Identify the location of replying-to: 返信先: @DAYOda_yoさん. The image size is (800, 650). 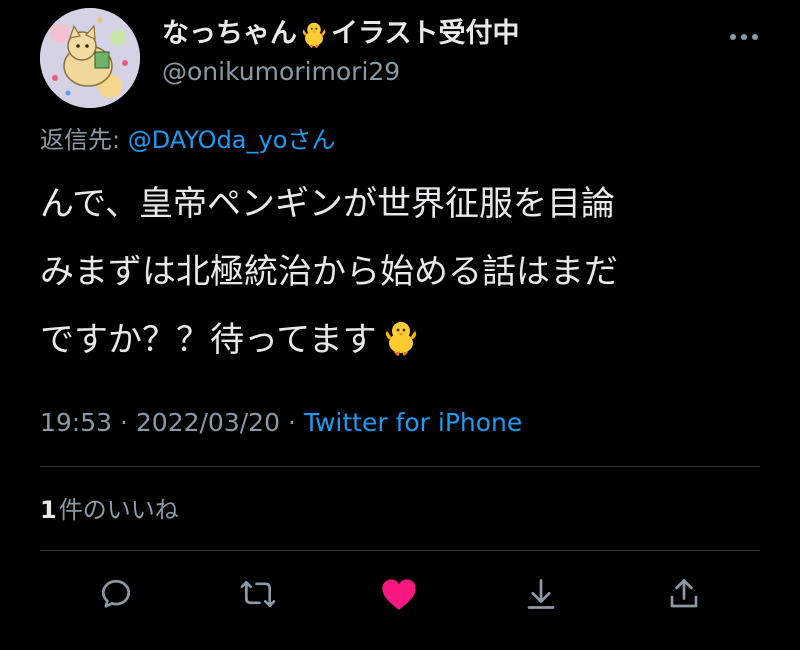
(187, 140).